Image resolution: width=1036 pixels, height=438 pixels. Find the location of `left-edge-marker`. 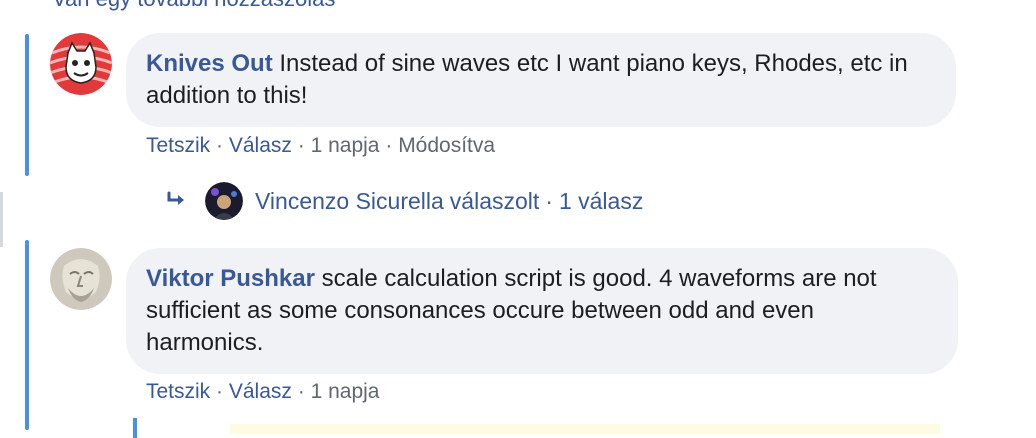

left-edge-marker is located at coordinates (1, 219).